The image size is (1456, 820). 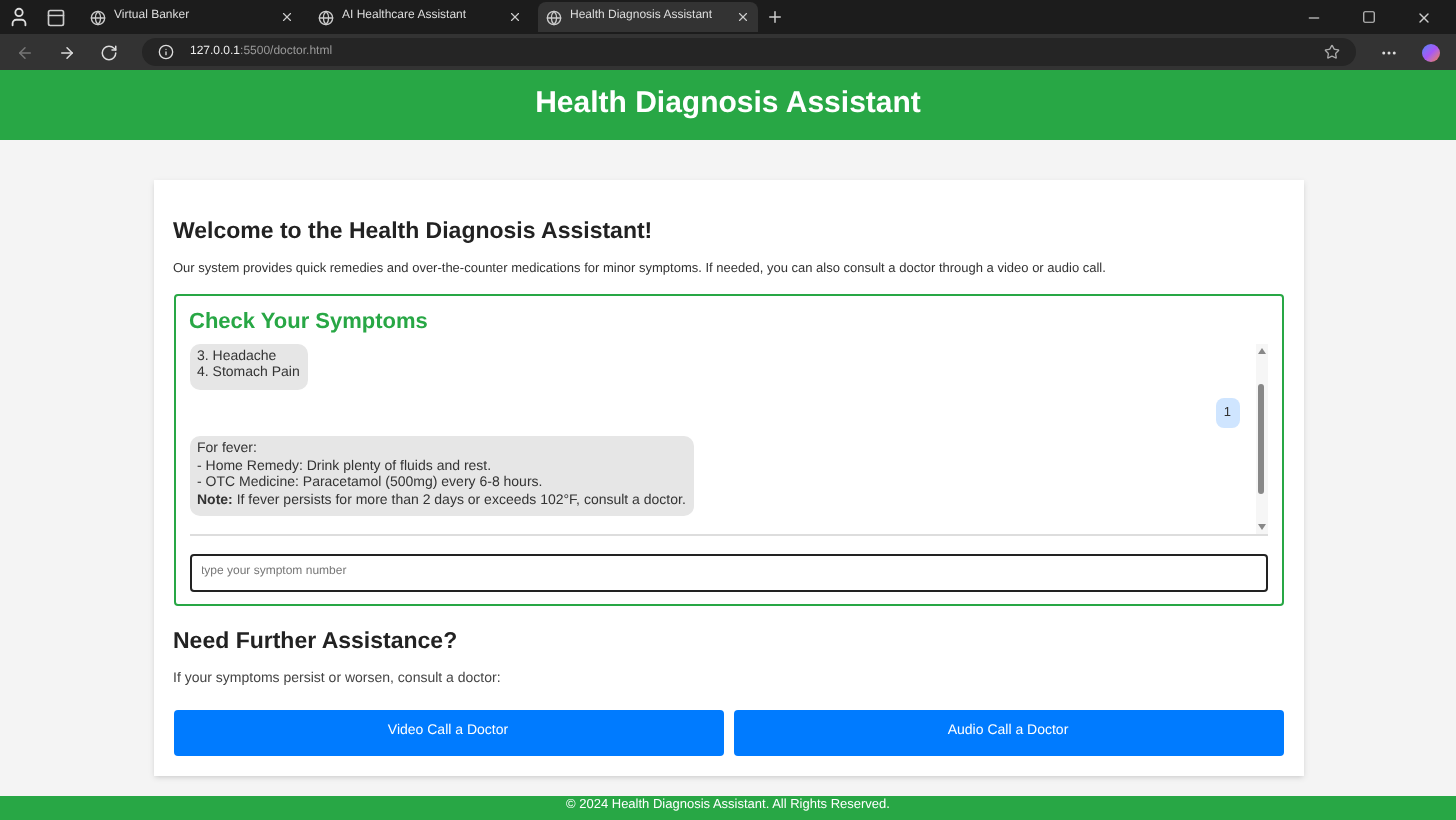 I want to click on reload-icon, so click(x=109, y=52).